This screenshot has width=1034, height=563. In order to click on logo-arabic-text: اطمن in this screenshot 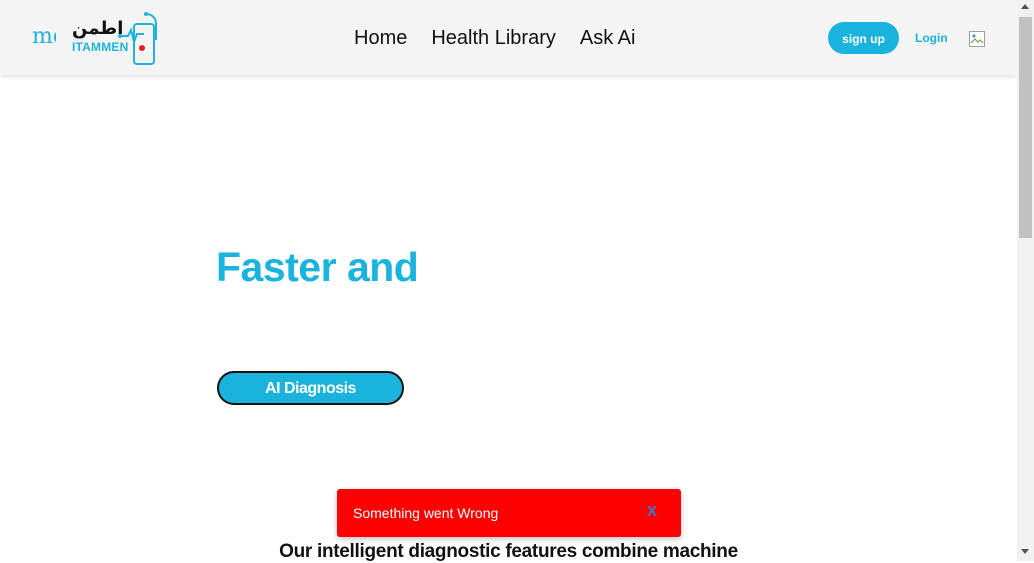, I will do `click(98, 28)`.